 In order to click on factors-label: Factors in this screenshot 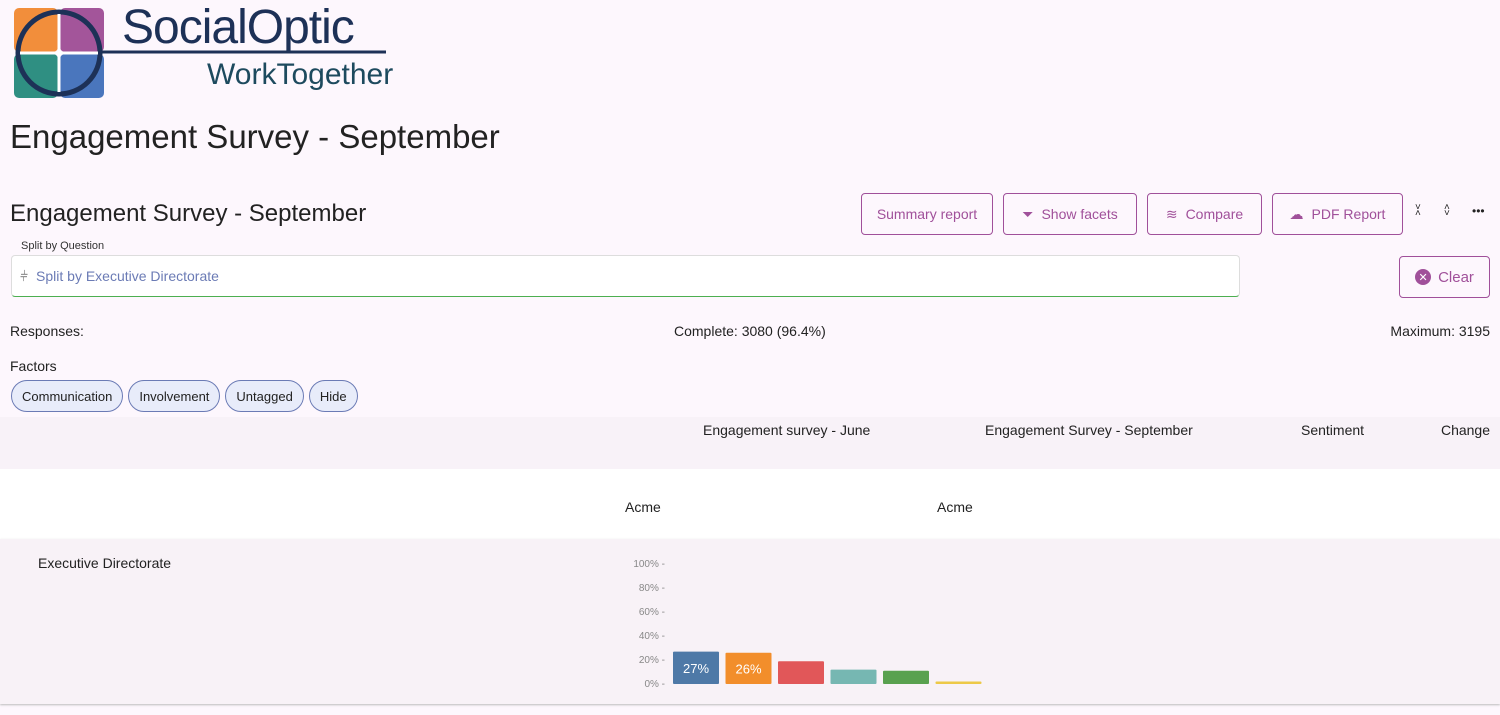, I will do `click(33, 366)`.